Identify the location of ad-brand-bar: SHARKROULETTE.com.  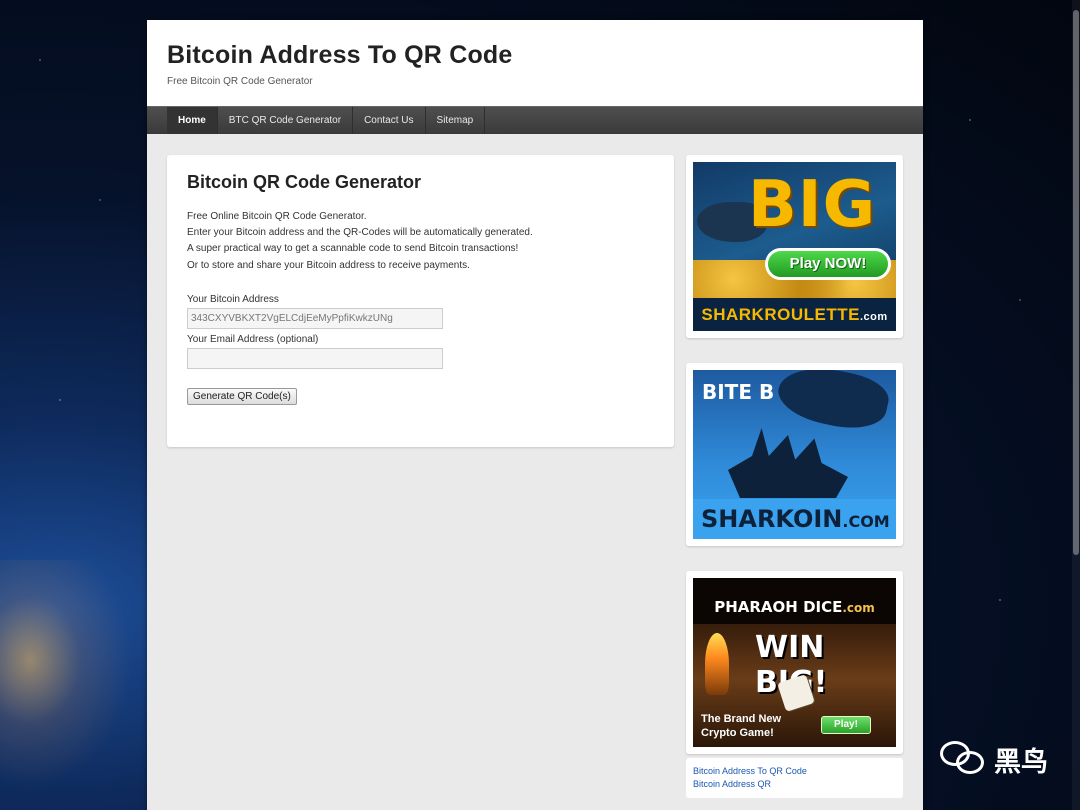
(794, 314).